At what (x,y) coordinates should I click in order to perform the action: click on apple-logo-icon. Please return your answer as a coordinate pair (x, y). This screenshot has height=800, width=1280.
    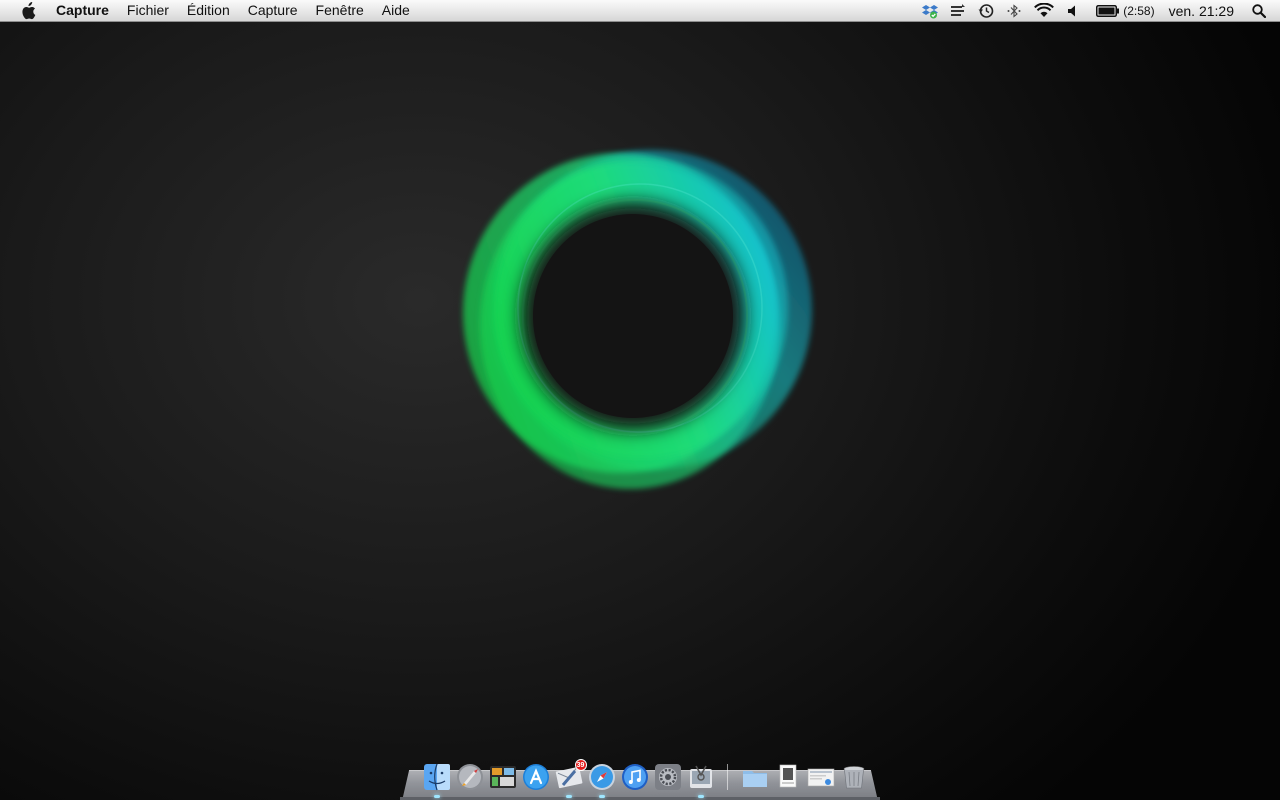
    Looking at the image, I should click on (28, 10).